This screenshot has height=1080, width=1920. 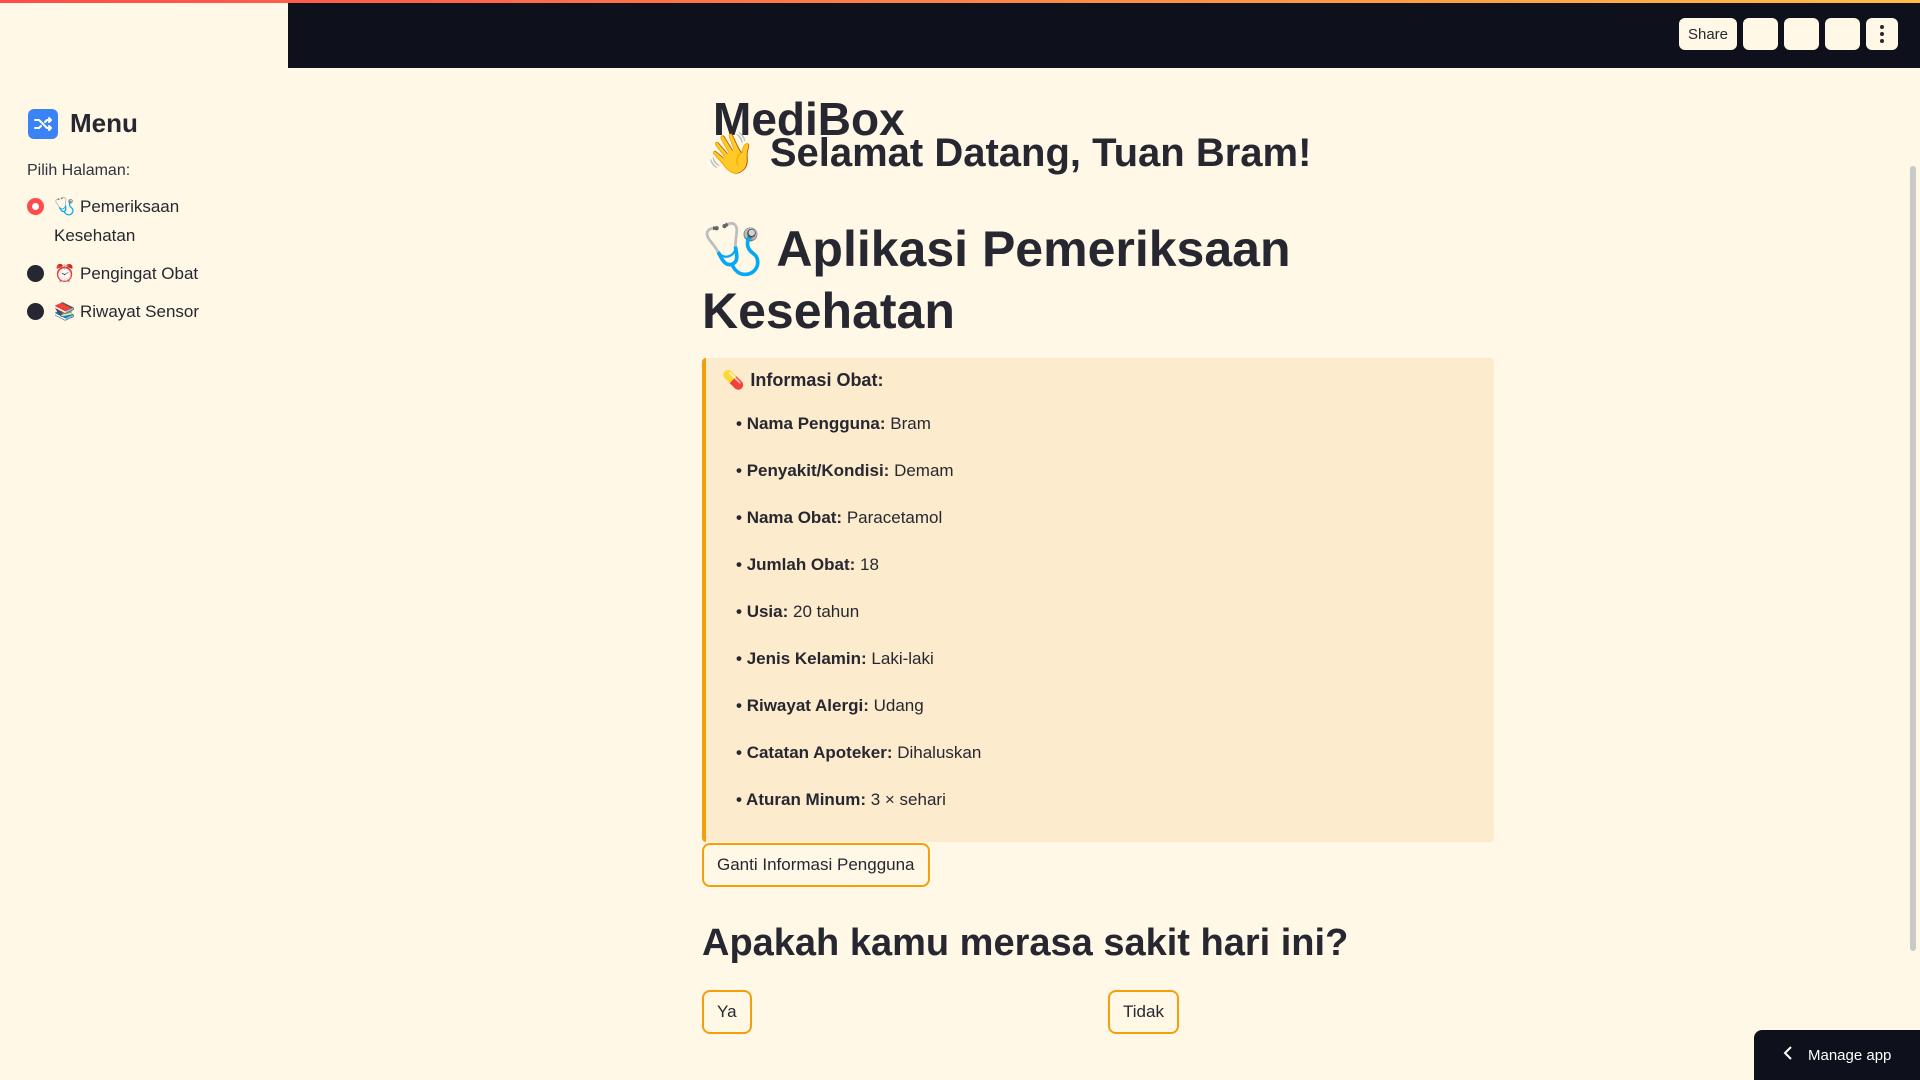 What do you see at coordinates (733, 380) in the screenshot?
I see `pill-icon: 💊` at bounding box center [733, 380].